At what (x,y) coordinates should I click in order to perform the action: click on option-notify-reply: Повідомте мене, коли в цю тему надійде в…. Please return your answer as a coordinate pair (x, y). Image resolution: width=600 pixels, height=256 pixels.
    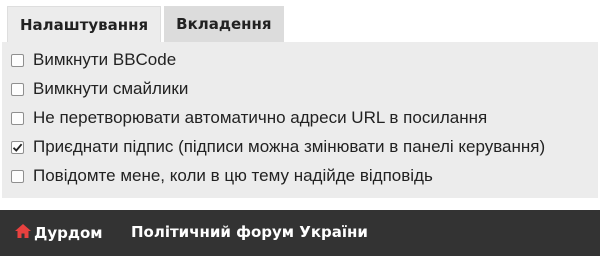
    Looking at the image, I should click on (222, 176).